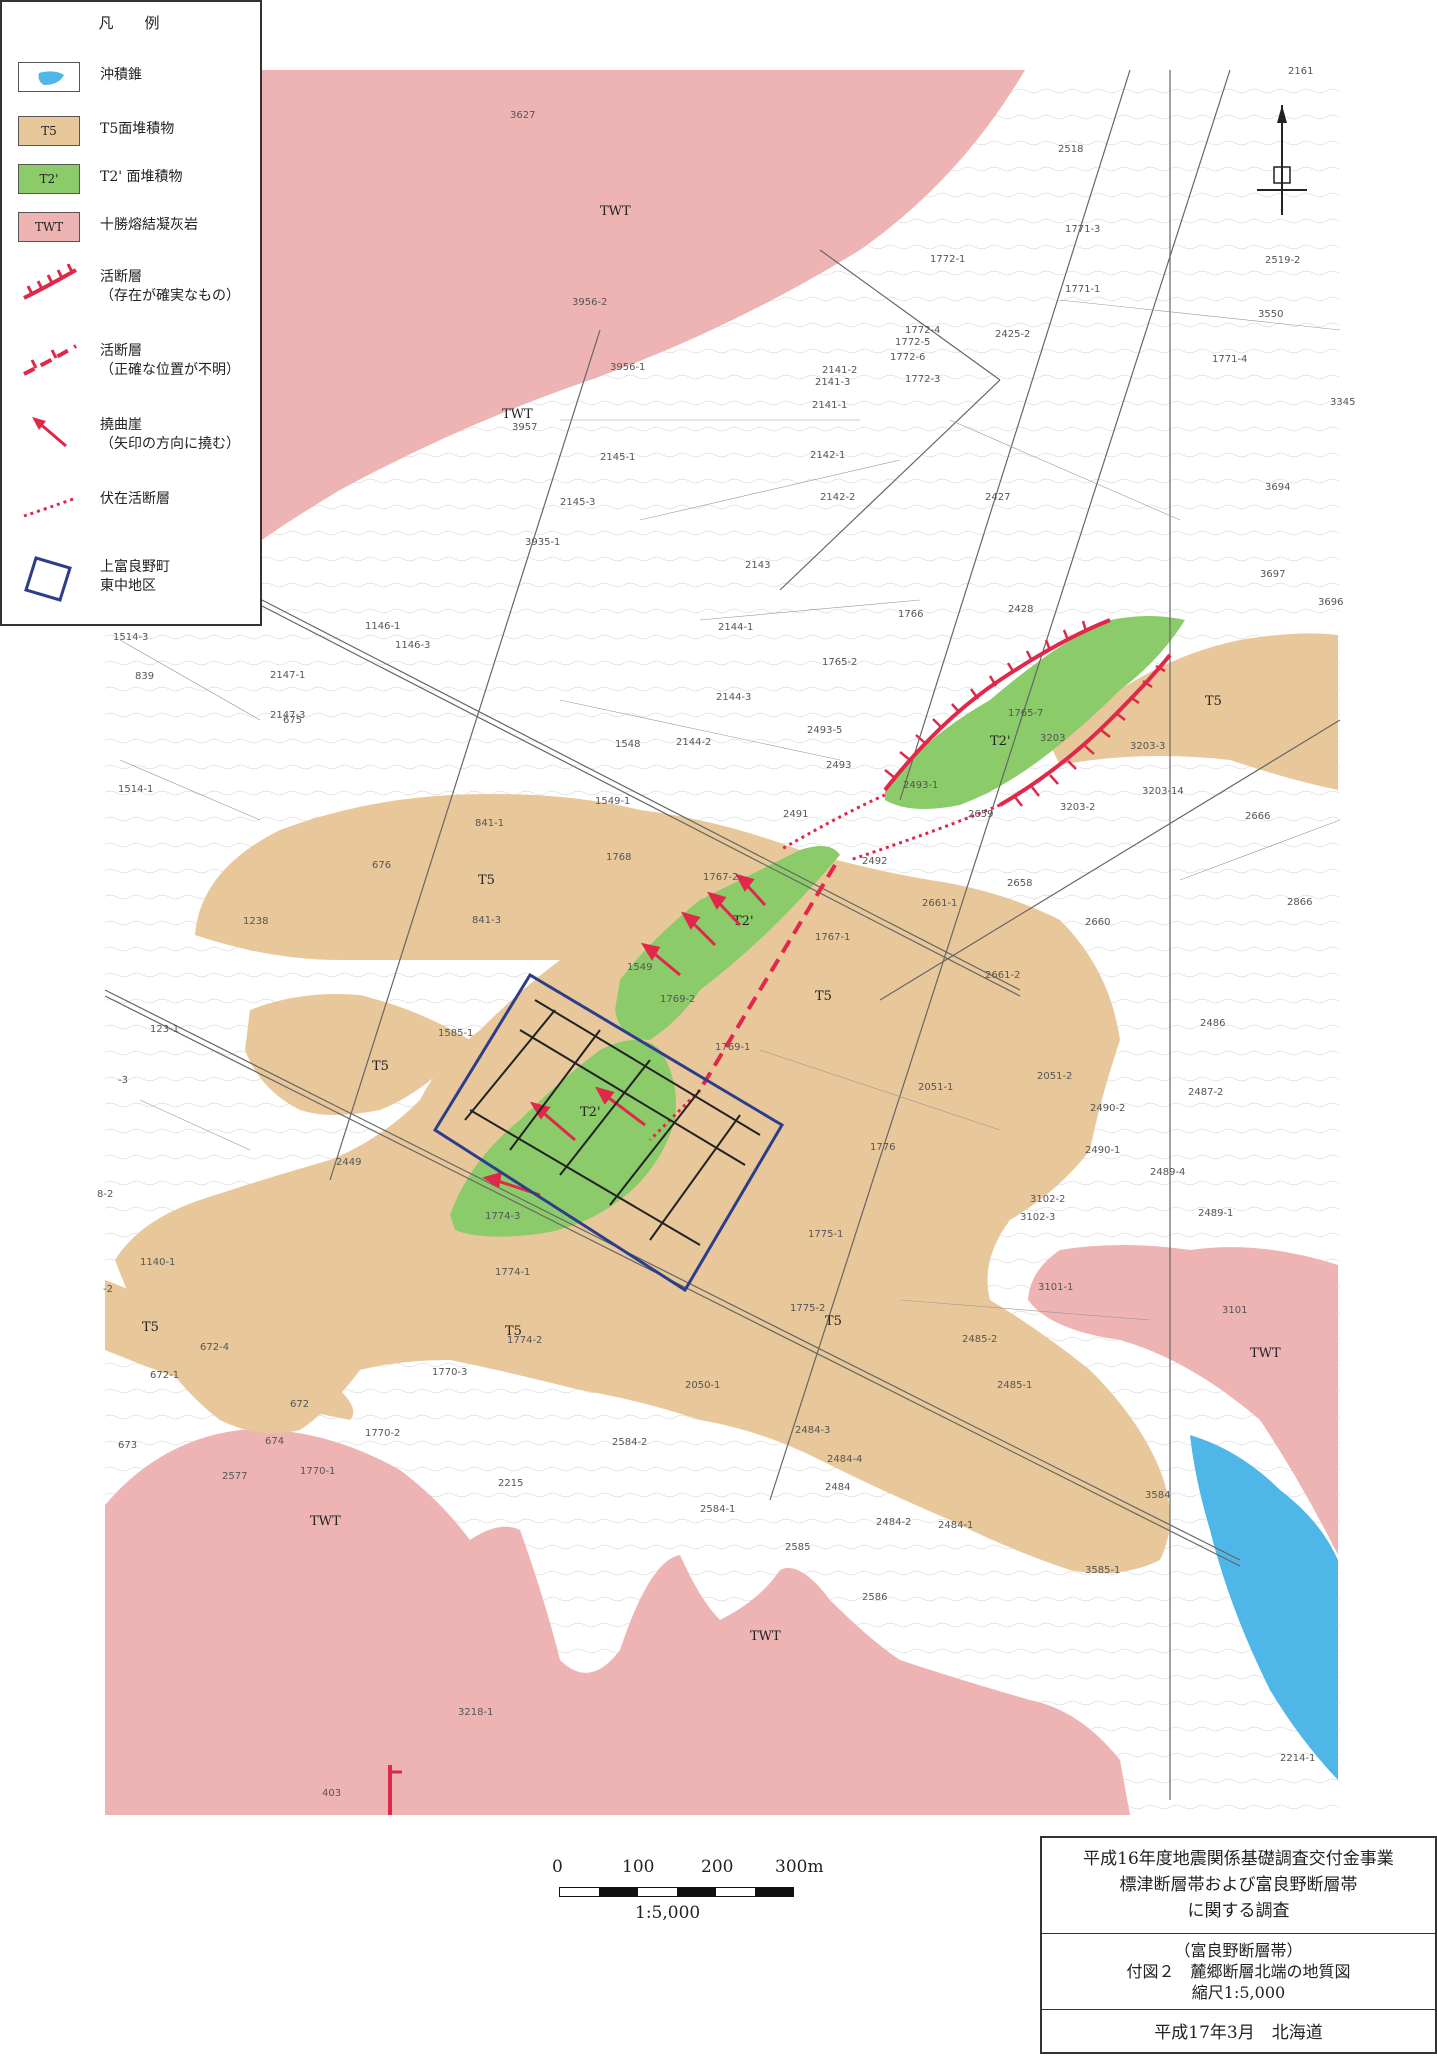 The image size is (1437, 2056). Describe the element at coordinates (997, 497) in the screenshot. I see `parcel-number: 2427` at that location.